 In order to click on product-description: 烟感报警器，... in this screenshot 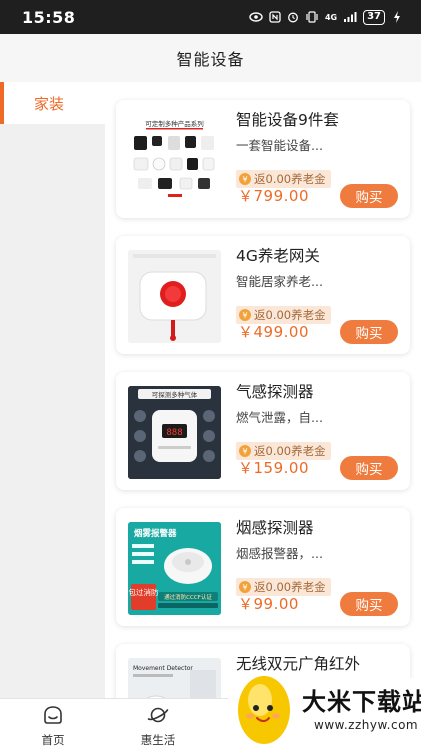, I will do `click(279, 553)`.